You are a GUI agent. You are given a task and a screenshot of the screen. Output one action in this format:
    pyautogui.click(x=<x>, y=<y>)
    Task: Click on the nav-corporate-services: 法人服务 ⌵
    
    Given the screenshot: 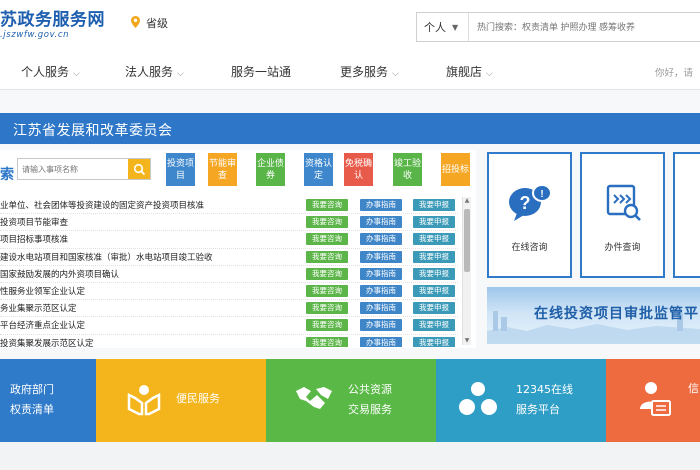 What is the action you would take?
    pyautogui.click(x=154, y=71)
    